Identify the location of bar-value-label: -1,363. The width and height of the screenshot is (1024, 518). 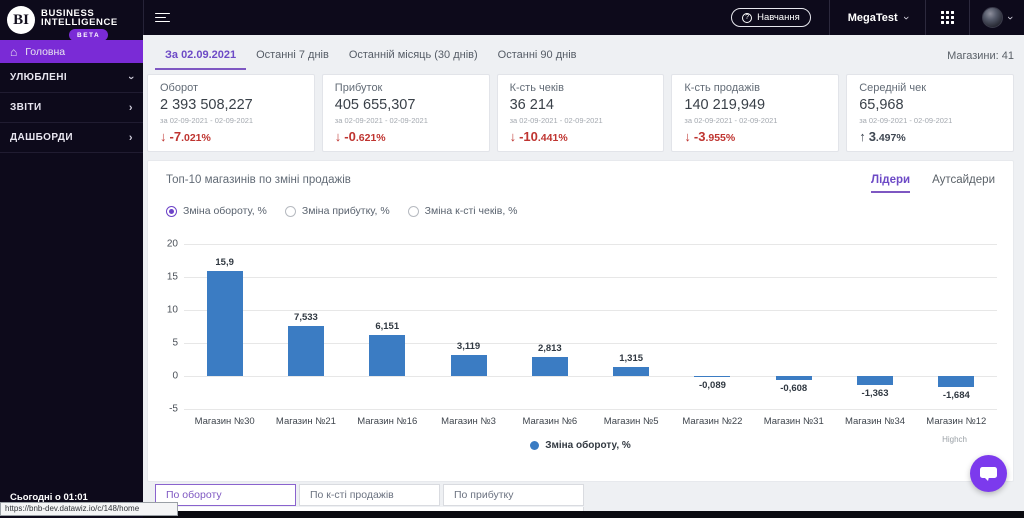
(875, 393).